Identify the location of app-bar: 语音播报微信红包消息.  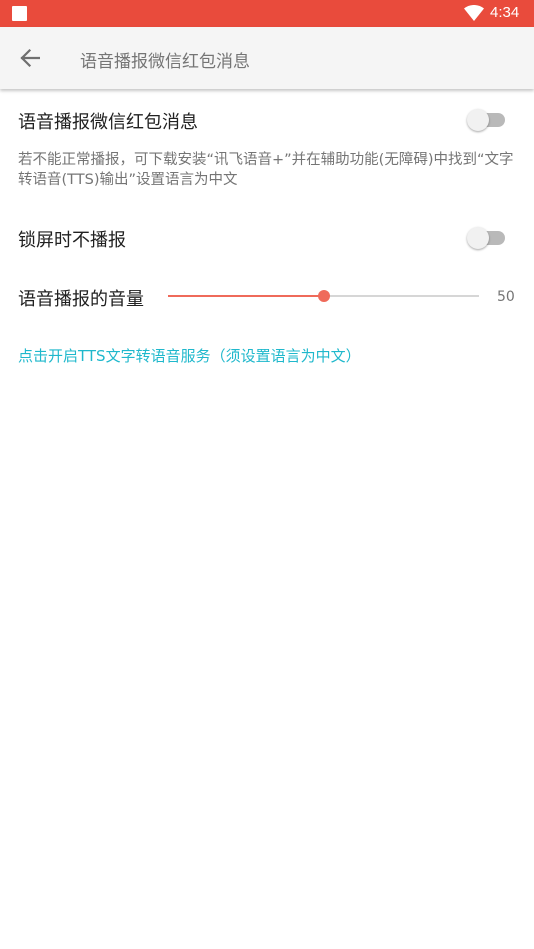
(267, 58).